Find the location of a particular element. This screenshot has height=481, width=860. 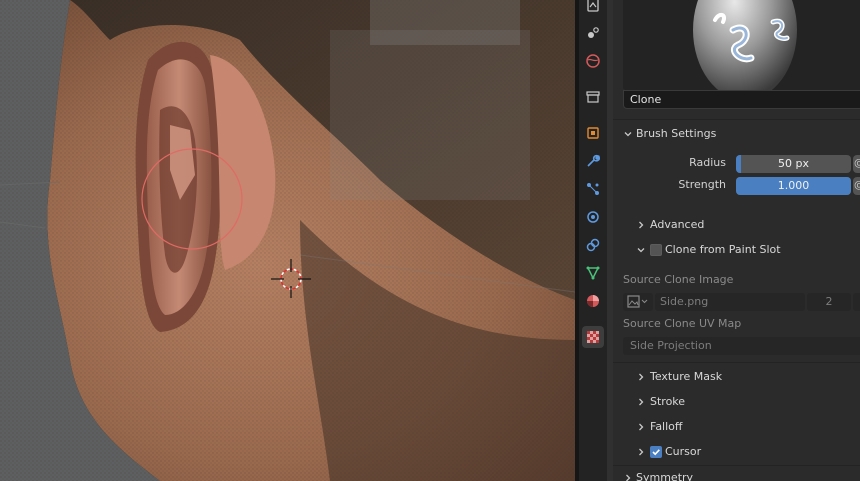

material-icon is located at coordinates (593, 301).